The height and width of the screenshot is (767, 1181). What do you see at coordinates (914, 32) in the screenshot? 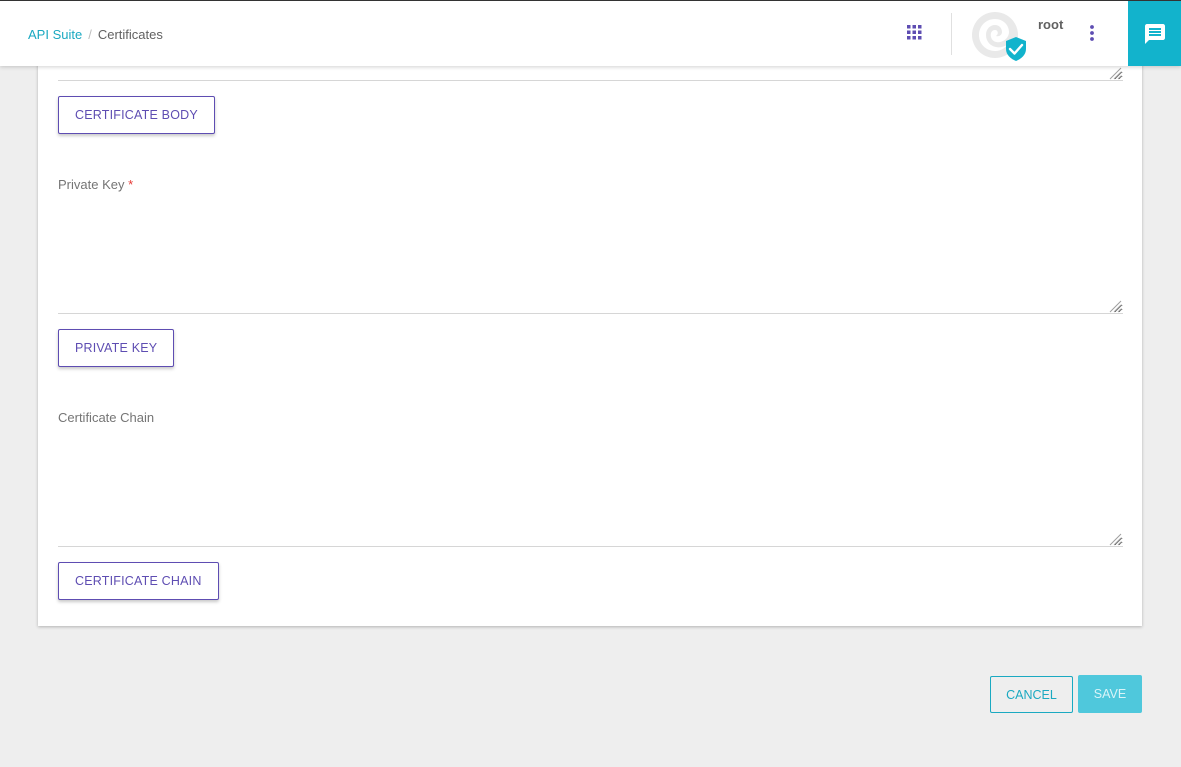
I see `apps-grid-icon` at bounding box center [914, 32].